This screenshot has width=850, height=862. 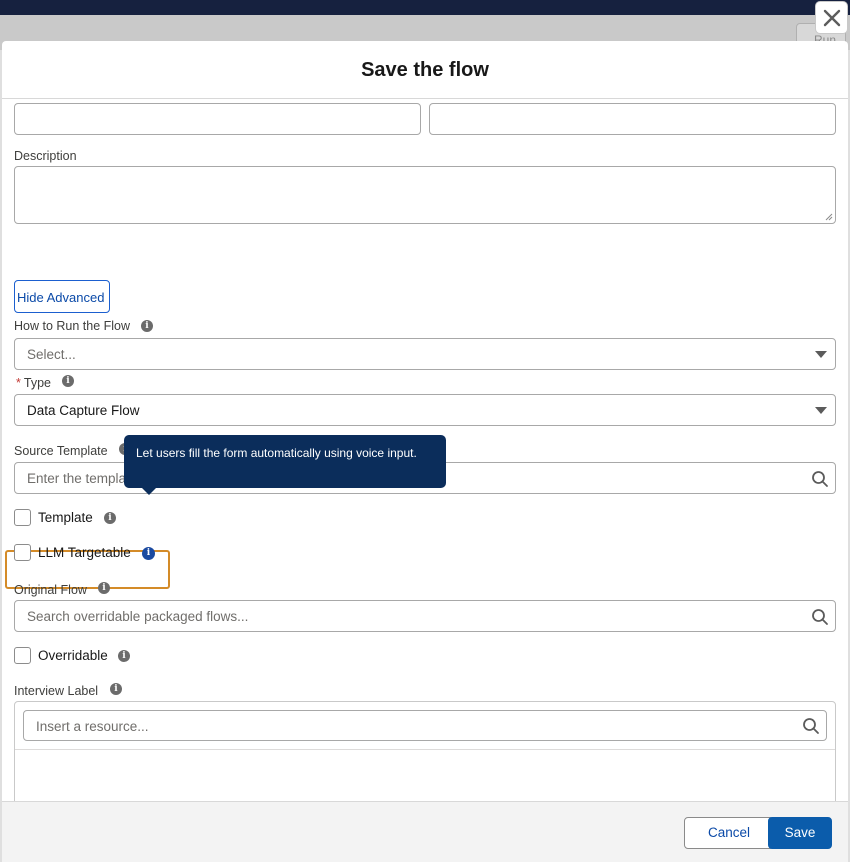 I want to click on description-textarea, so click(x=425, y=195).